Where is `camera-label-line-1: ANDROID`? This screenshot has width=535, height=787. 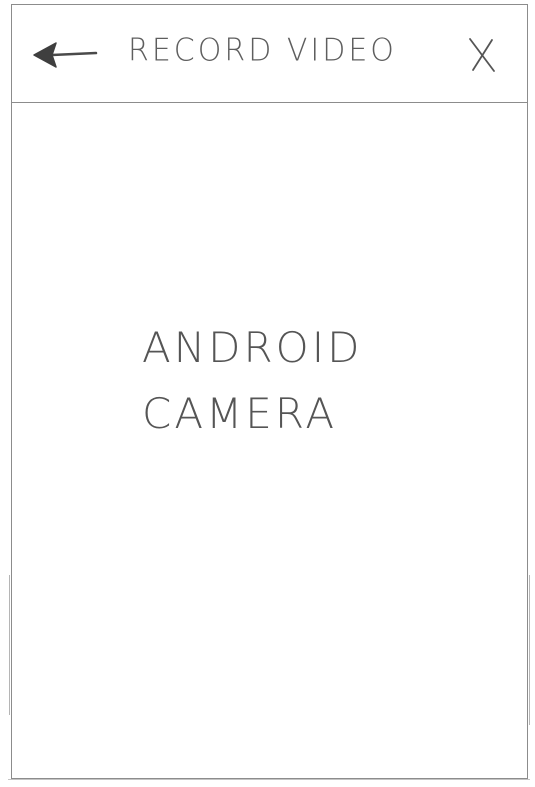 camera-label-line-1: ANDROID is located at coordinates (252, 347).